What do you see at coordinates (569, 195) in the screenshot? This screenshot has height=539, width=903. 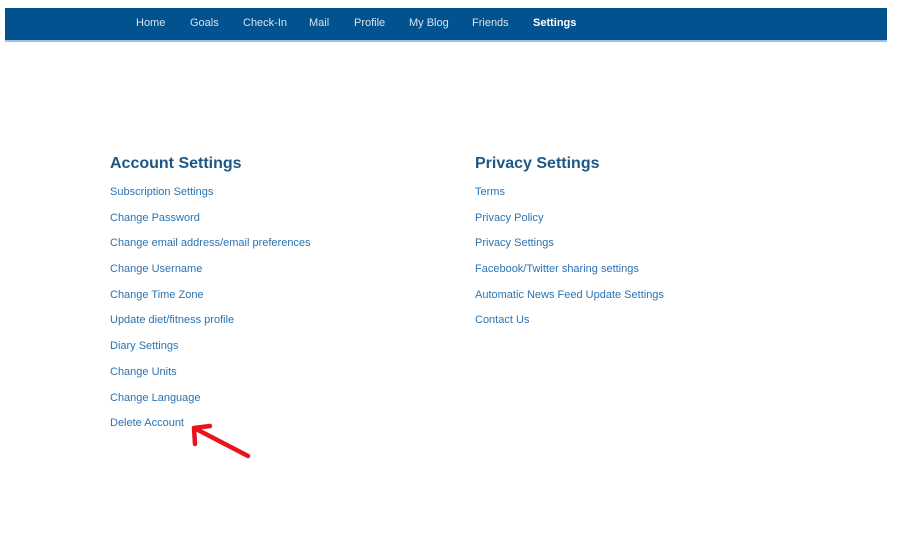 I see `list-item: Terms` at bounding box center [569, 195].